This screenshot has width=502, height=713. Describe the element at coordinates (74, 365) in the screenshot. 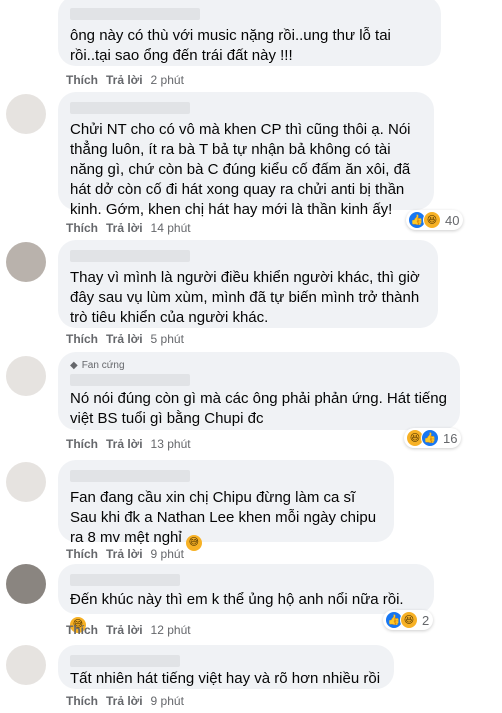

I see `diamond-icon: ◆` at that location.